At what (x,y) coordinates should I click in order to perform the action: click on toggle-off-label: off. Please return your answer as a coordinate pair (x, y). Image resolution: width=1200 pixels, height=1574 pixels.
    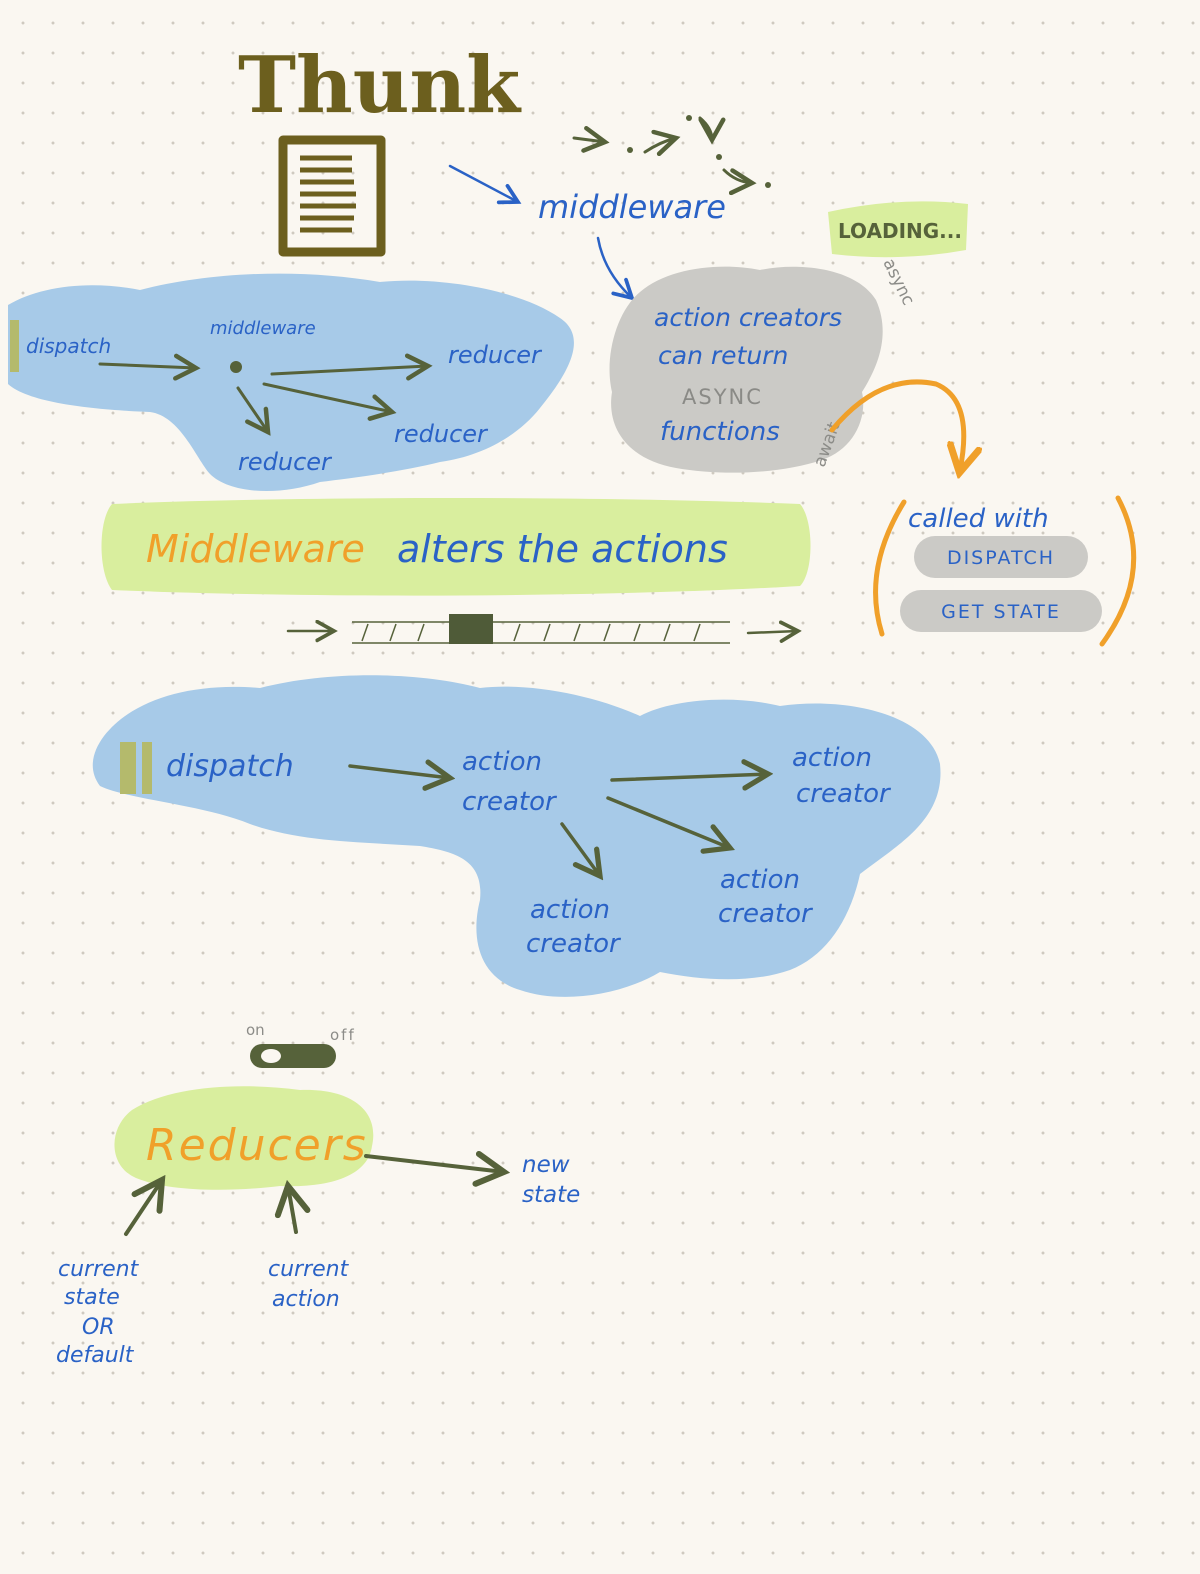
    Looking at the image, I should click on (343, 1035).